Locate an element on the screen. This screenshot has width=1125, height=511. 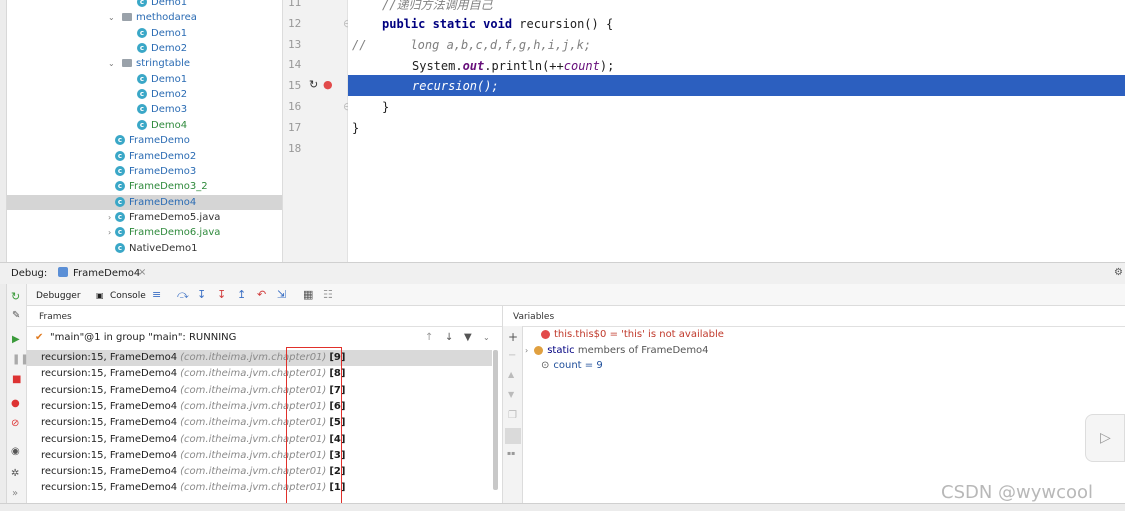
highlight-box is located at coordinates (314, 428).